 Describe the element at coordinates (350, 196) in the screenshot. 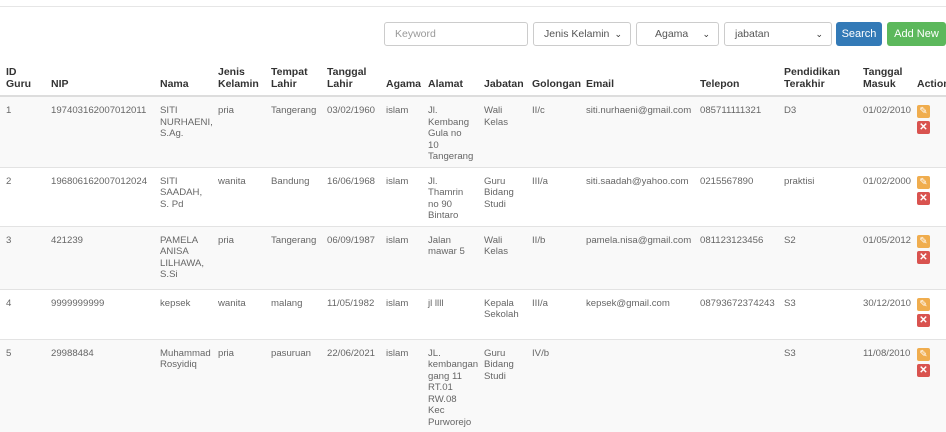

I see `cell-tanggal-lahir: 16/06/1968` at that location.